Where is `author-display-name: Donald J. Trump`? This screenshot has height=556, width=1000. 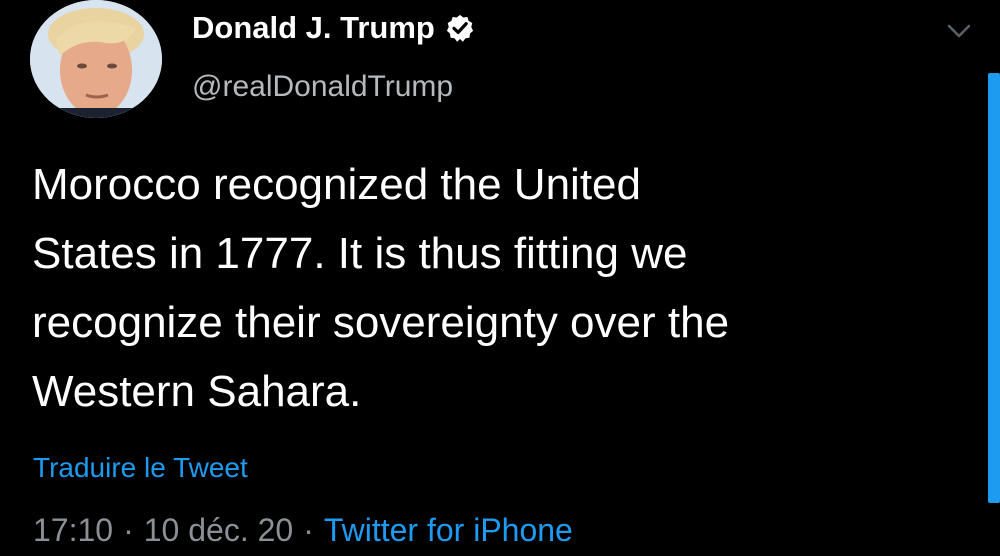 author-display-name: Donald J. Trump is located at coordinates (313, 28).